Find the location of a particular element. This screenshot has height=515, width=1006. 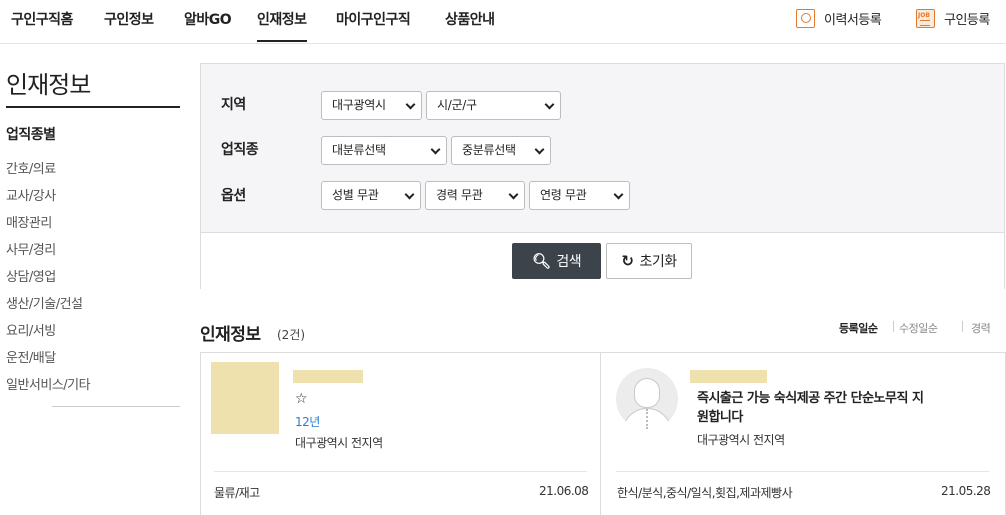

sort-by-career: 경력 is located at coordinates (981, 328).